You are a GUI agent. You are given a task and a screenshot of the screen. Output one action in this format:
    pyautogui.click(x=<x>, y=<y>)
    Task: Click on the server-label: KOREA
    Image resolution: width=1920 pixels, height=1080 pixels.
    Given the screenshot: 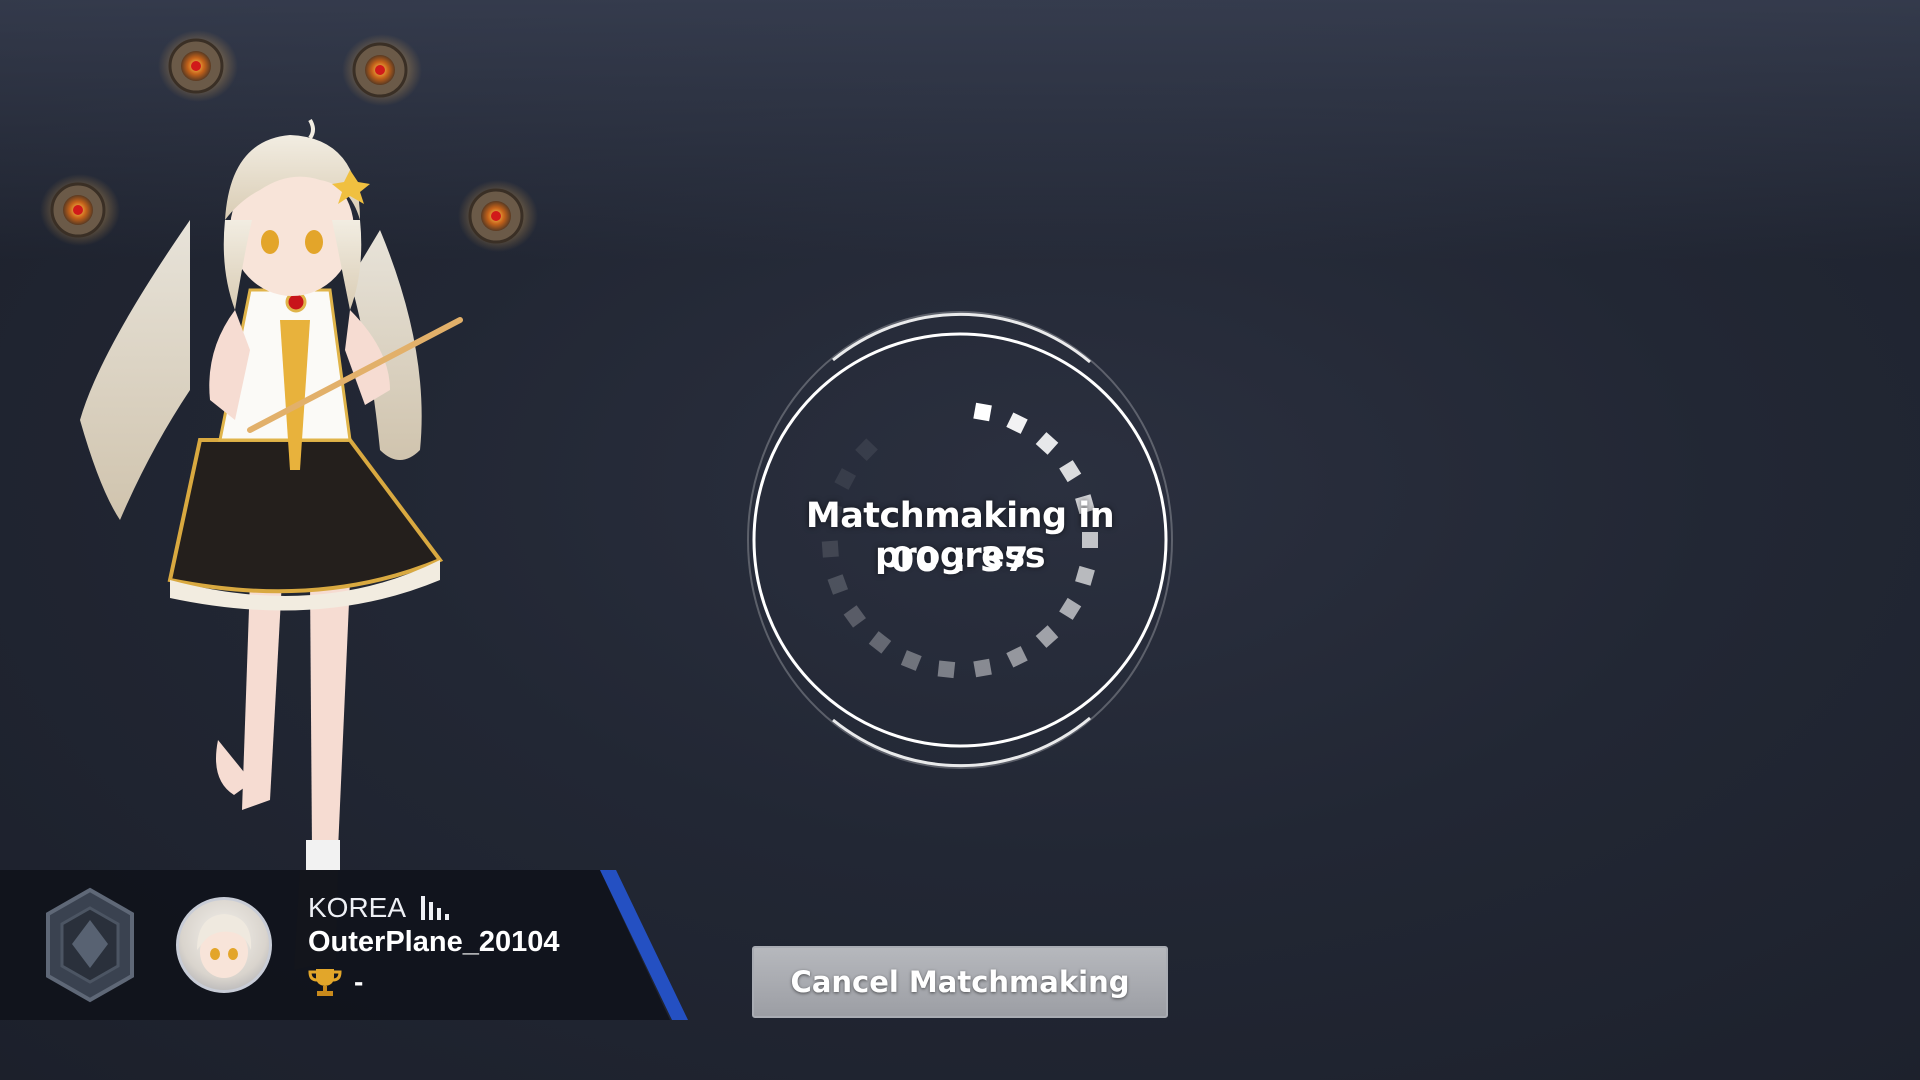 What is the action you would take?
    pyautogui.click(x=357, y=907)
    